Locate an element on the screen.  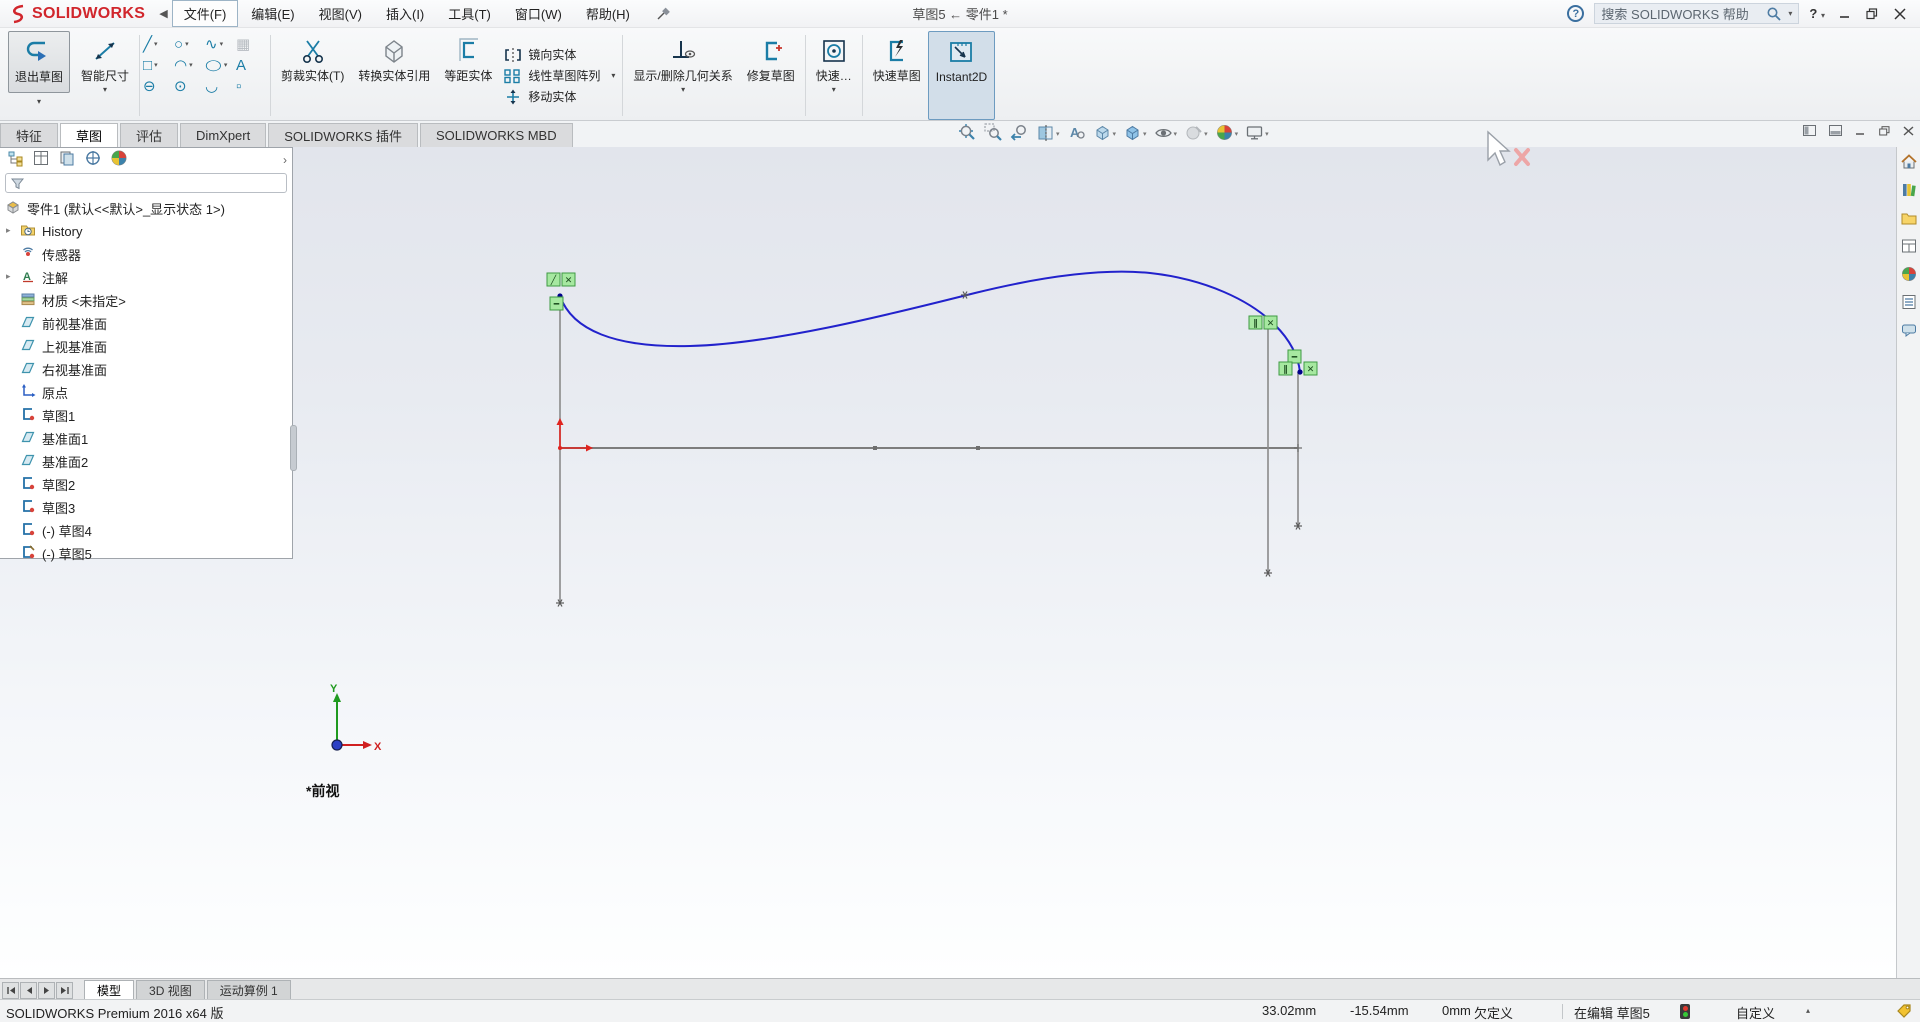
ribbon-tab-特征: 特征 is located at coordinates (29, 135).